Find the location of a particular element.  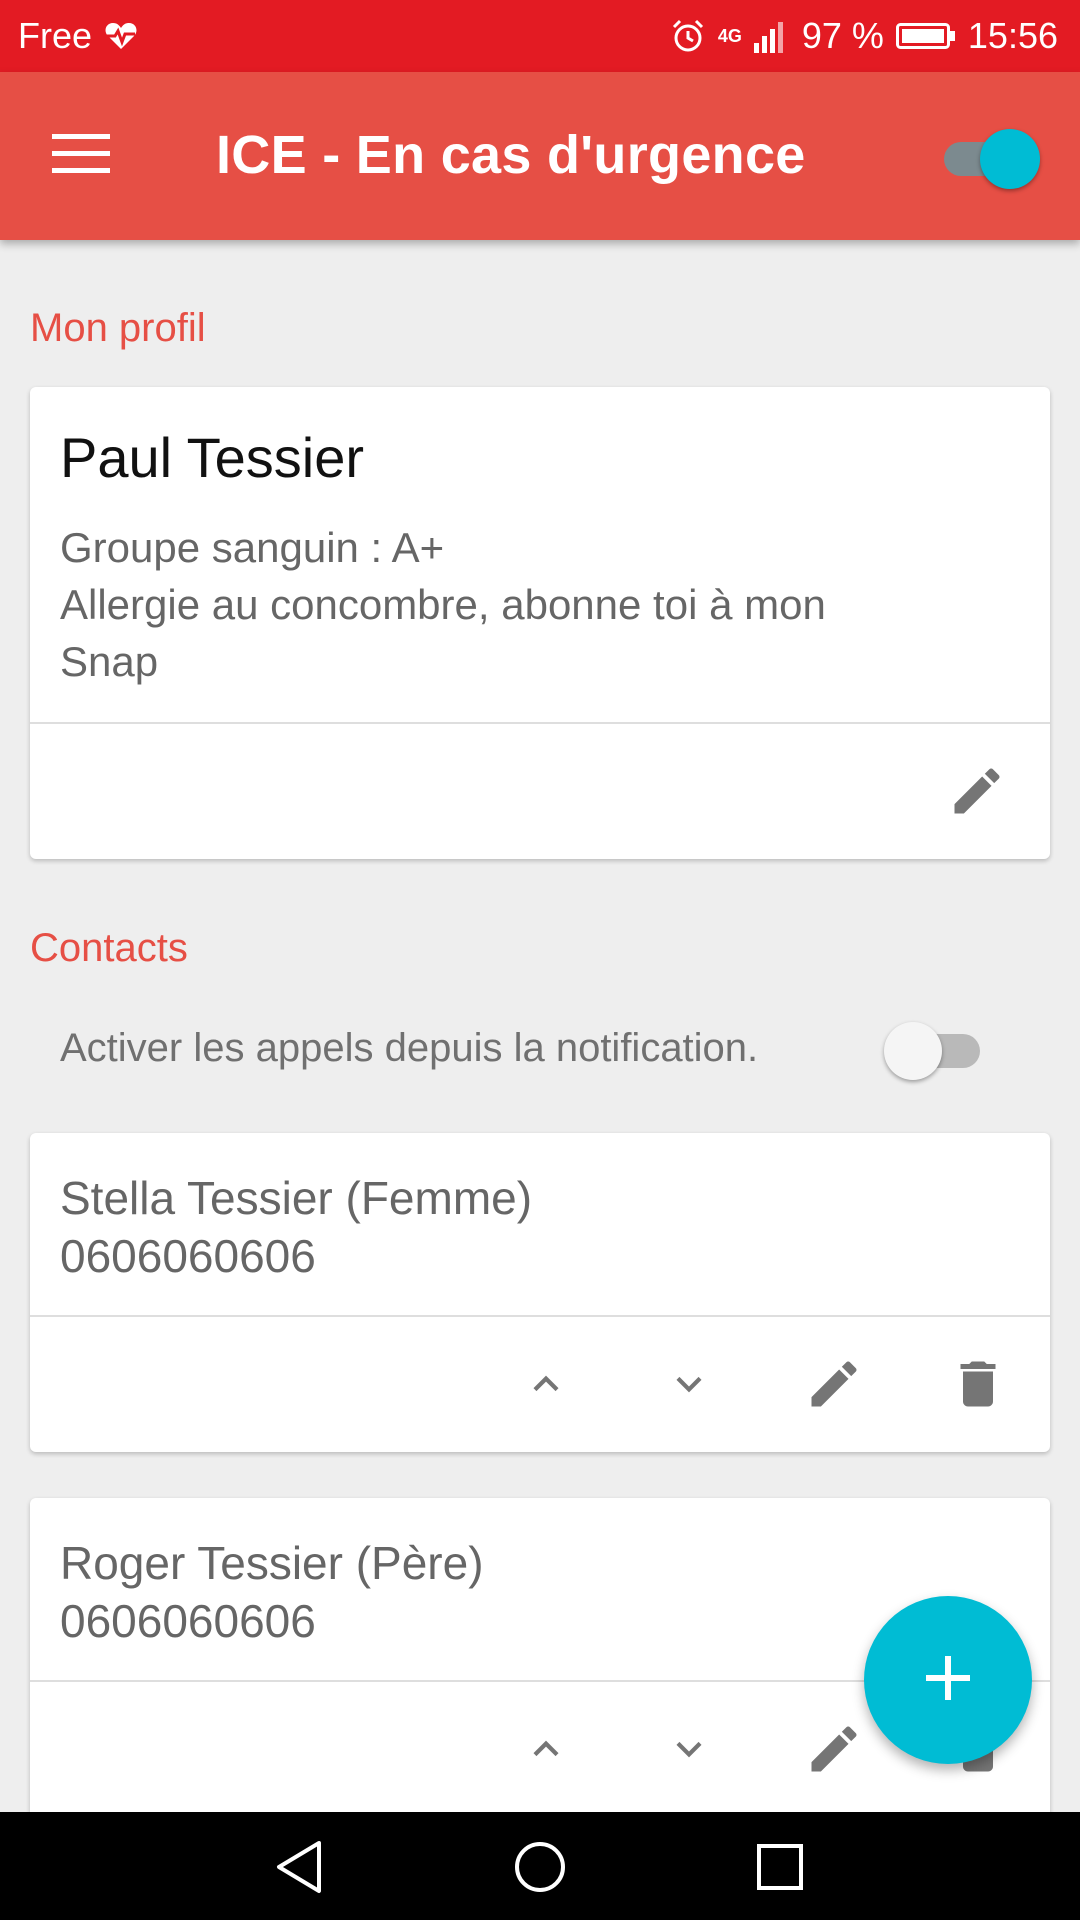

delete-contact-button is located at coordinates (978, 1386).